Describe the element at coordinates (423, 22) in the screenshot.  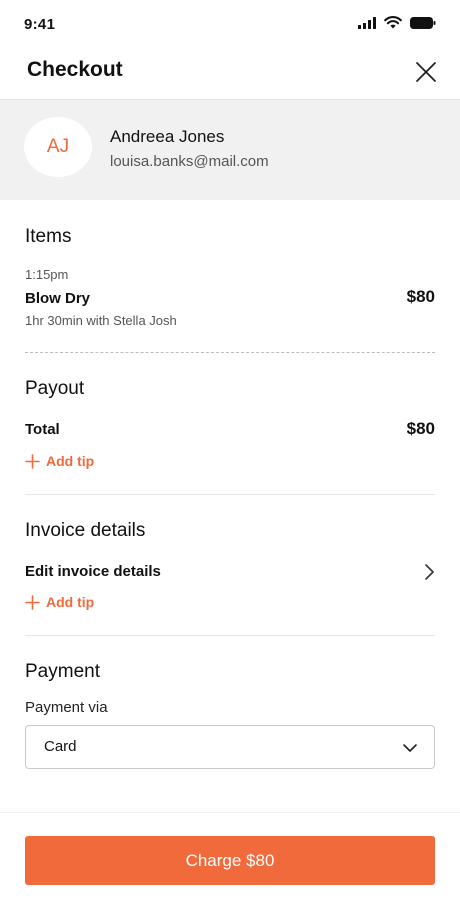
I see `battery-icon` at that location.